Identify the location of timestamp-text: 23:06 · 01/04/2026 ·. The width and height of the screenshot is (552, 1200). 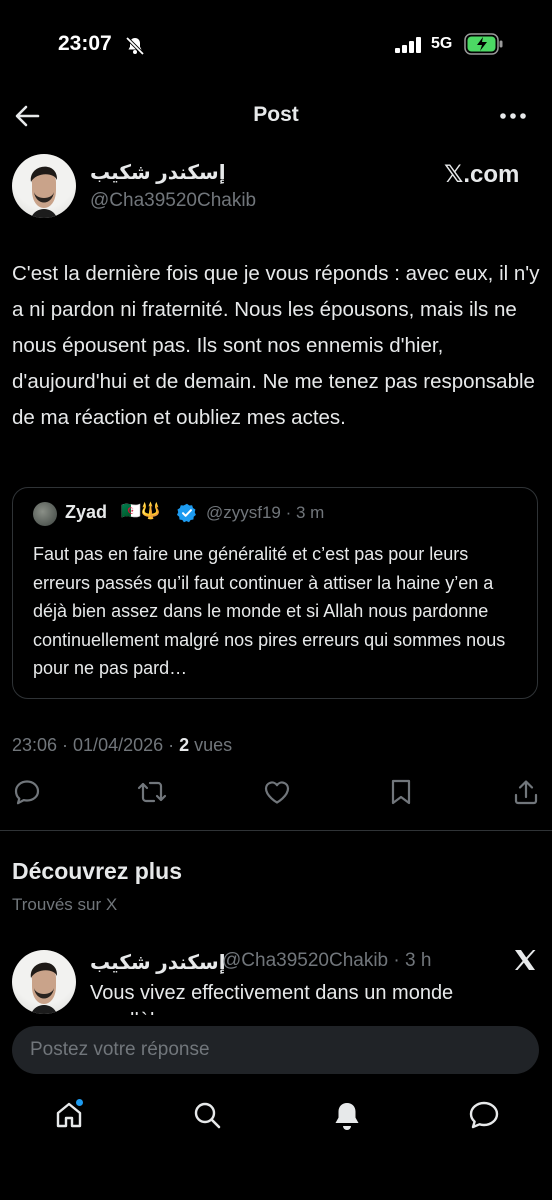
(96, 745).